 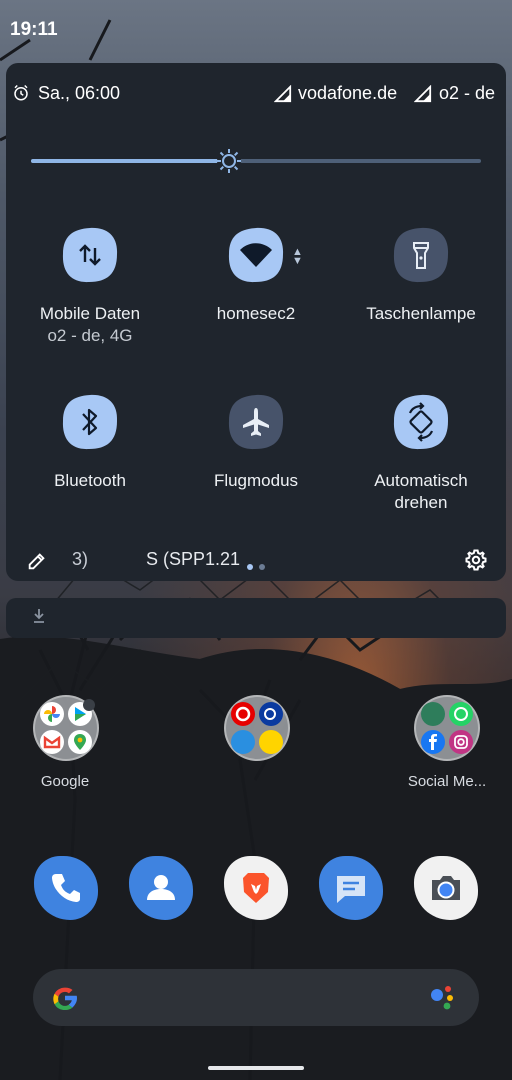 What do you see at coordinates (256, 94) in the screenshot?
I see `quick-settings-header: Sa., 06:00 vodafone.de o2 - de` at bounding box center [256, 94].